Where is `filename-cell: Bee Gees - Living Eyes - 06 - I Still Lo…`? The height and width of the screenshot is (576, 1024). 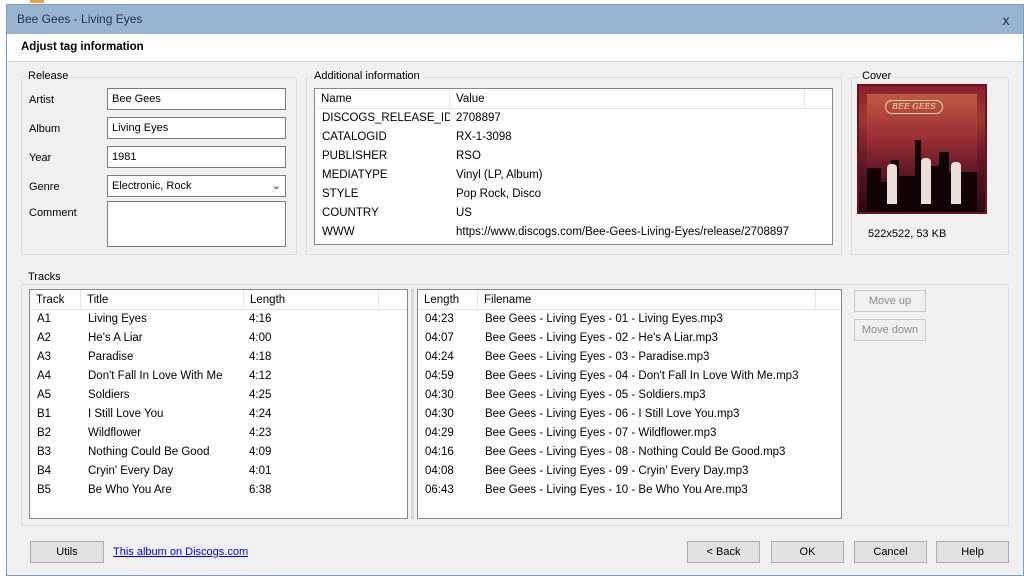 filename-cell: Bee Gees - Living Eyes - 06 - I Still Lo… is located at coordinates (612, 414).